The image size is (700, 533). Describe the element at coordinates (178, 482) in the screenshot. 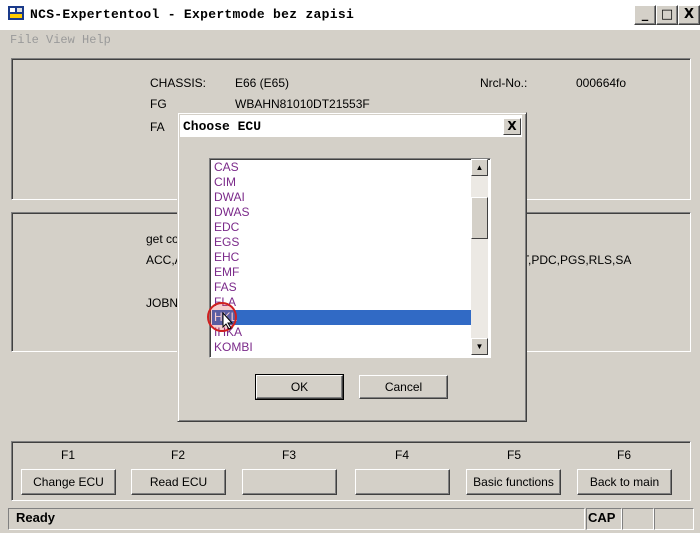

I see `read-ecu-button: Read ECU` at that location.